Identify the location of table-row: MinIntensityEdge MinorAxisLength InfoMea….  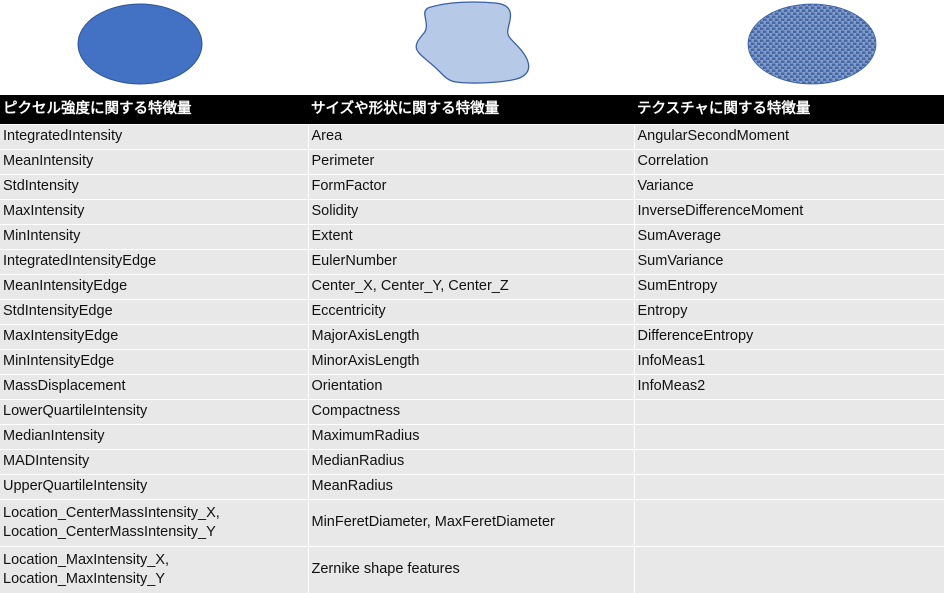
(472, 362).